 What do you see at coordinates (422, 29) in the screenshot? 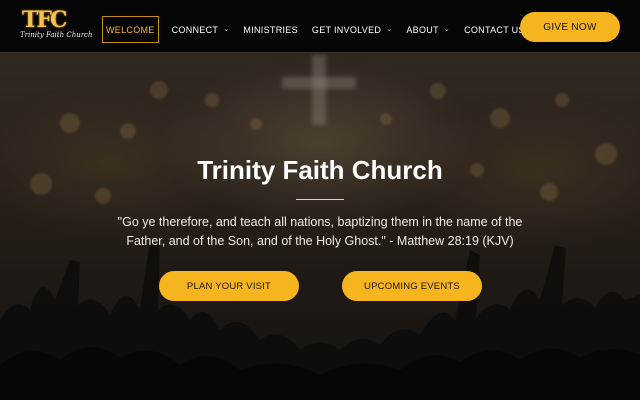
I see `nav-item-label: ABOUT` at bounding box center [422, 29].